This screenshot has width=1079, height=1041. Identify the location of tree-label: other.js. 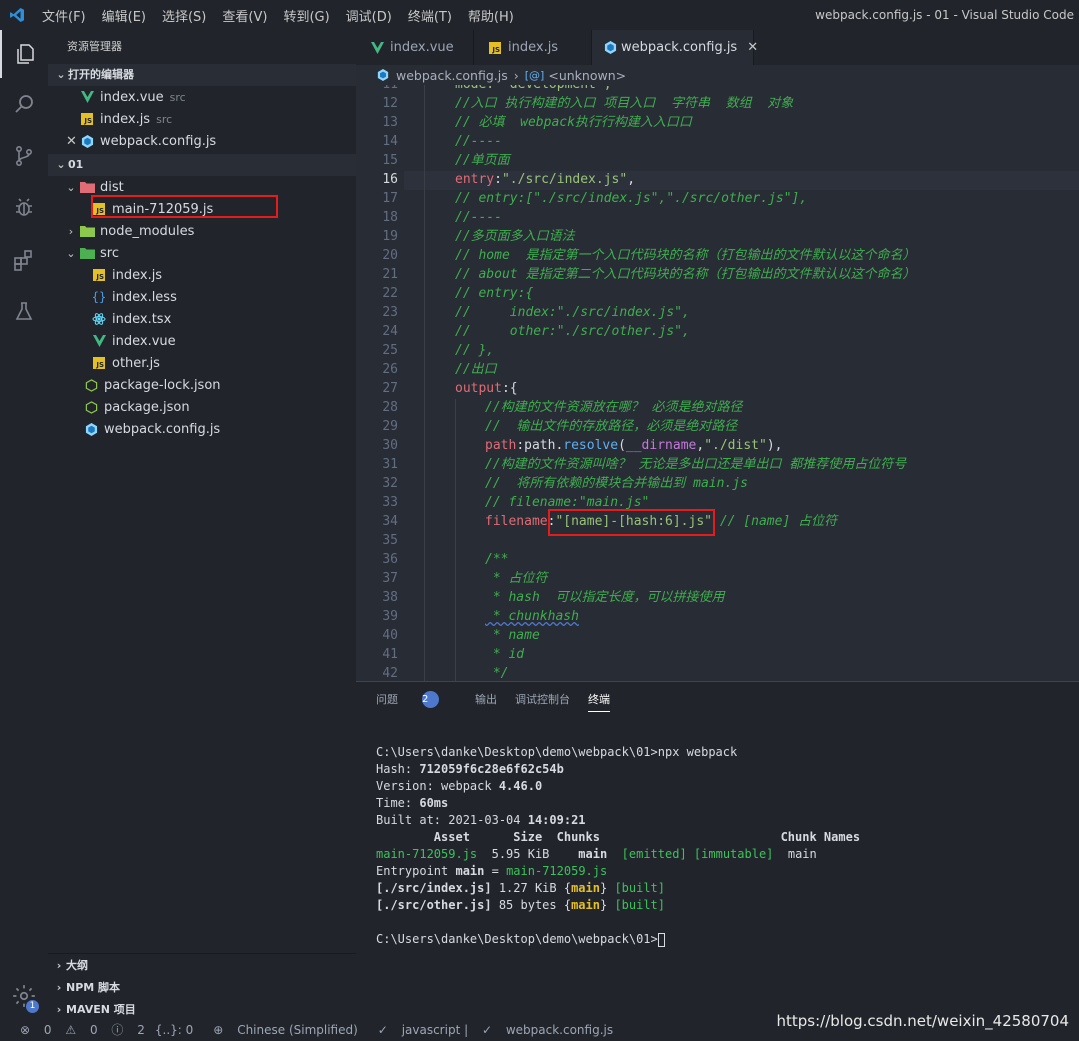
(136, 363).